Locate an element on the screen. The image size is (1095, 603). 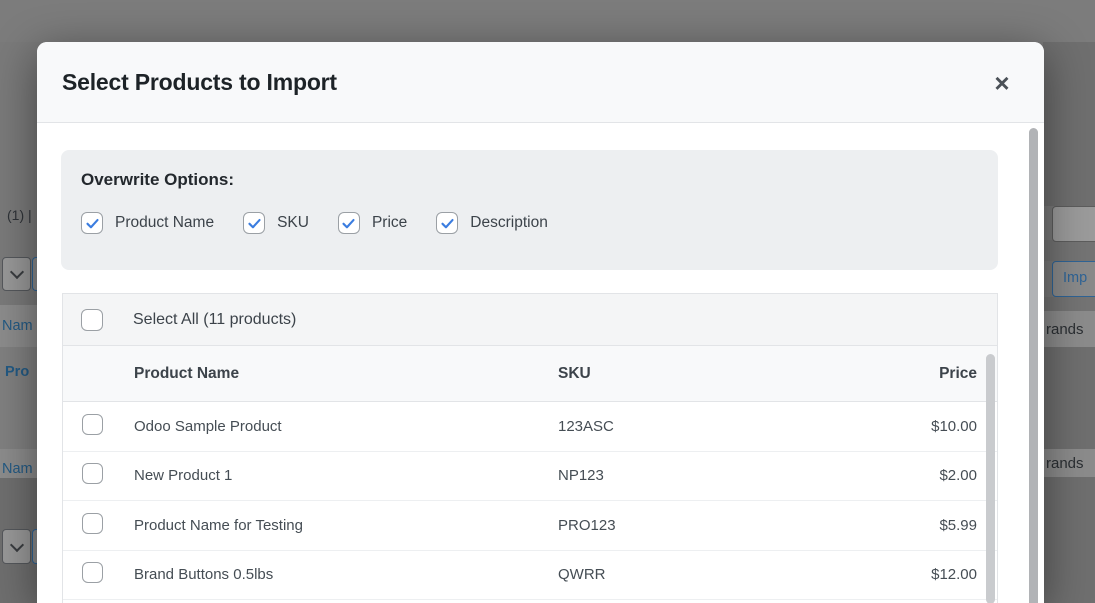
bg-right-bottom-band is located at coordinates (1069, 540).